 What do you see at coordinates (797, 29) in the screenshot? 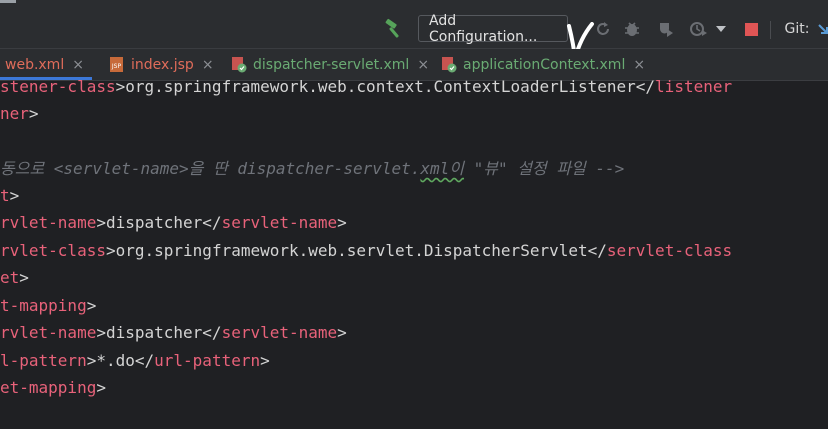
I see `git-label: Git:` at bounding box center [797, 29].